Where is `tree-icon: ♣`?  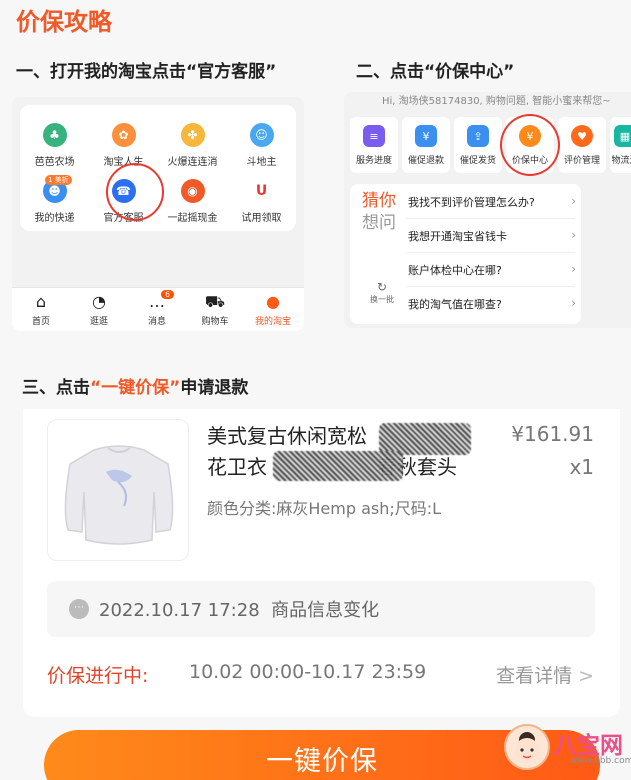
tree-icon: ♣ is located at coordinates (54, 135).